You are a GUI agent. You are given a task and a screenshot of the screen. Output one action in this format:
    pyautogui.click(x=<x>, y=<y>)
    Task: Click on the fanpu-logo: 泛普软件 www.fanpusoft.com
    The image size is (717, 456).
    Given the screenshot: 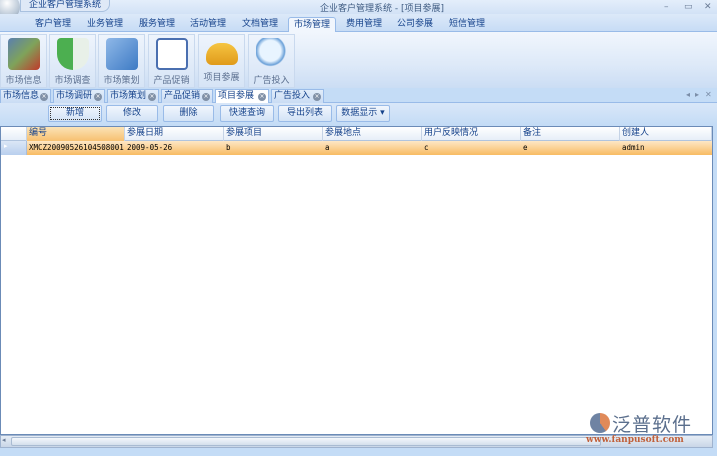 What is the action you would take?
    pyautogui.click(x=648, y=428)
    